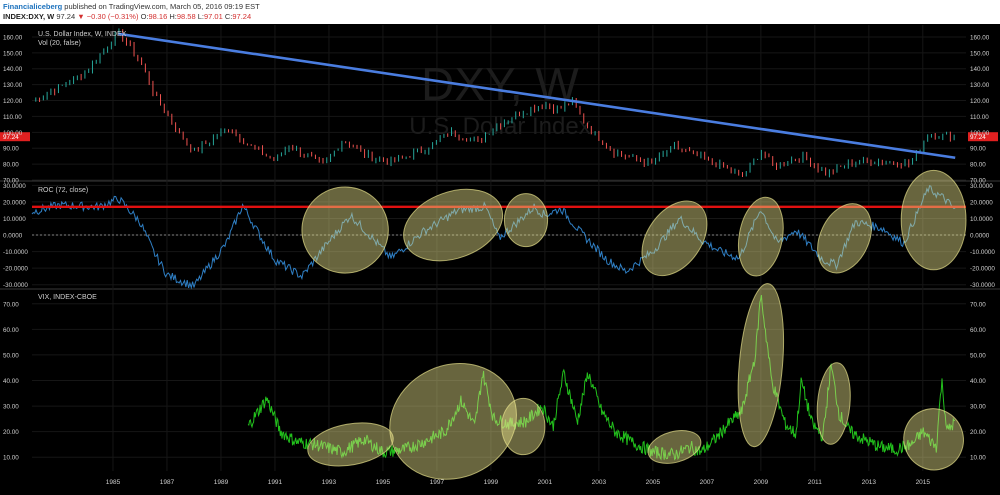 The height and width of the screenshot is (495, 1000). What do you see at coordinates (113, 482) in the screenshot?
I see `x-tick-label: 1985` at bounding box center [113, 482].